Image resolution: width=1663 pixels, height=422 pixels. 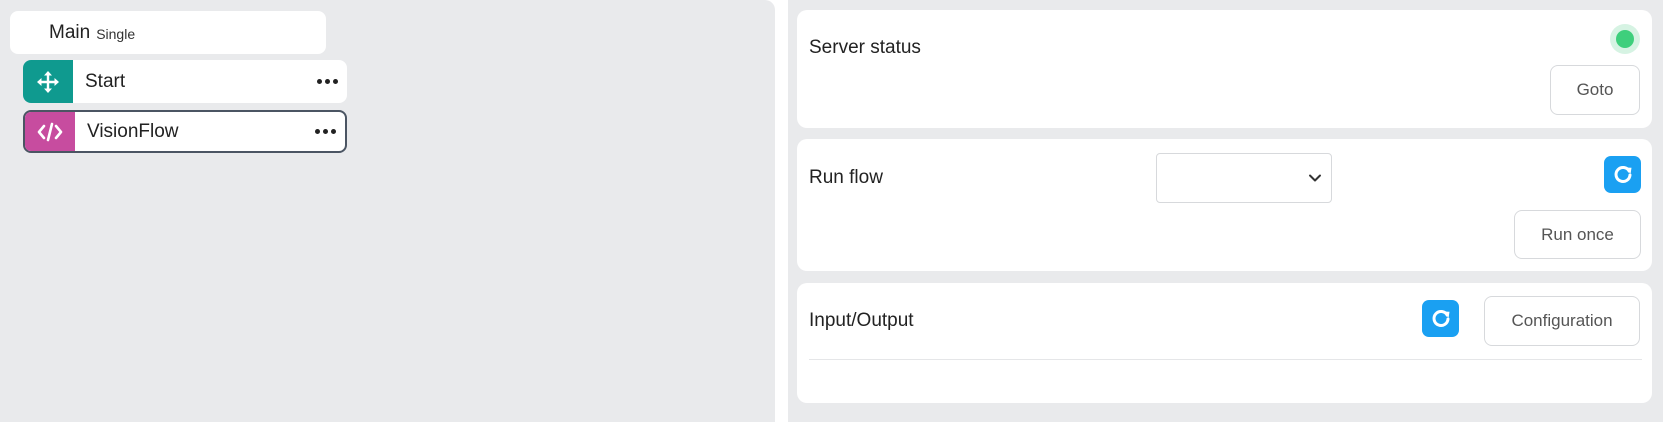 What do you see at coordinates (861, 320) in the screenshot?
I see `input-output-title: Input/Output` at bounding box center [861, 320].